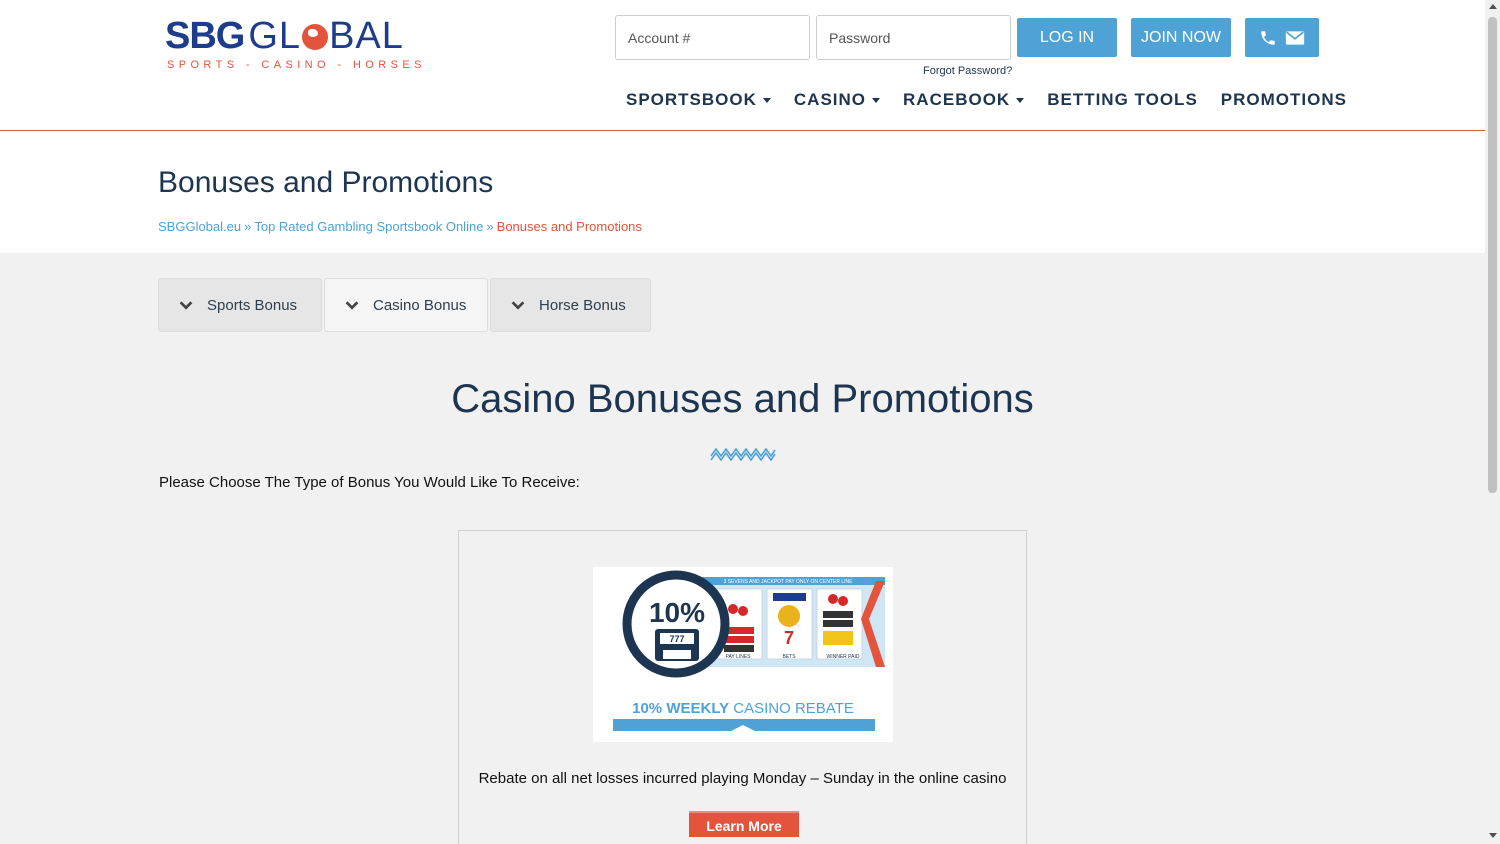 Image resolution: width=1500 pixels, height=844 pixels. What do you see at coordinates (1122, 100) in the screenshot?
I see `nav-betting-tools: BETTING TOOLS` at bounding box center [1122, 100].